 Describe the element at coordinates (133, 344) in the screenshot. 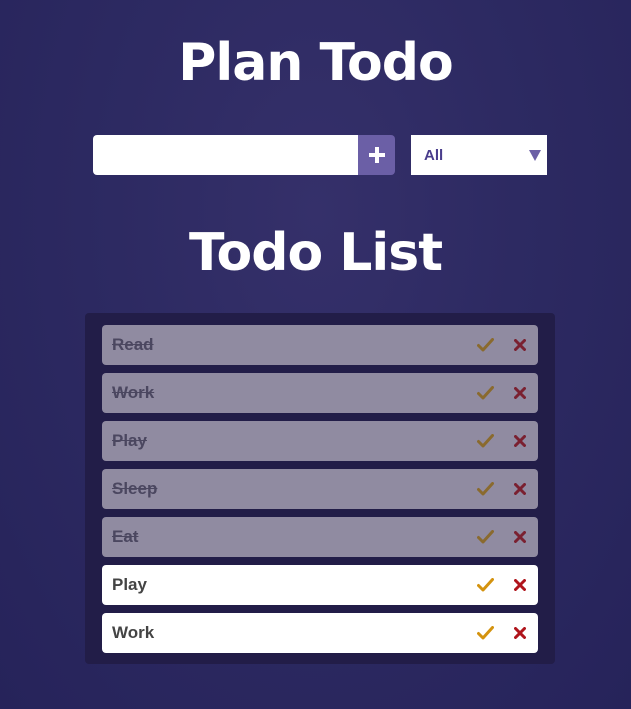

I see `todo-item-text: Read` at that location.